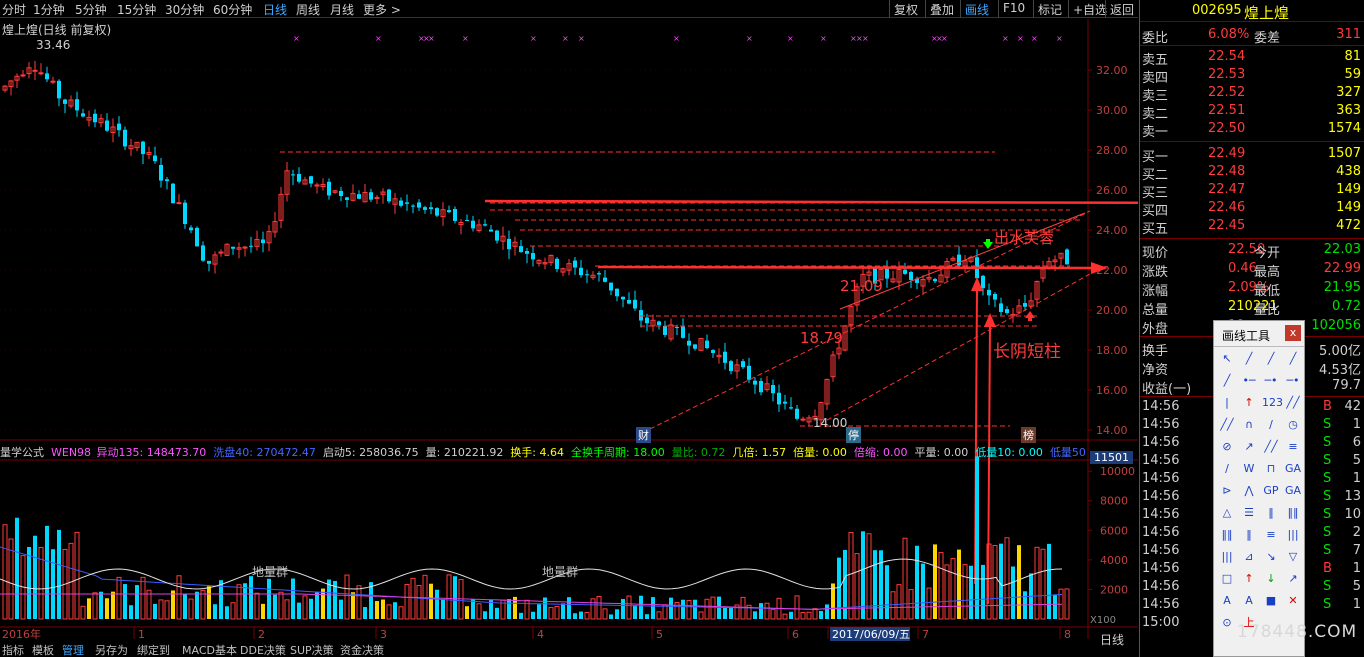 This screenshot has height=657, width=1364. I want to click on draw-tool-26-icon: GP, so click(1271, 491).